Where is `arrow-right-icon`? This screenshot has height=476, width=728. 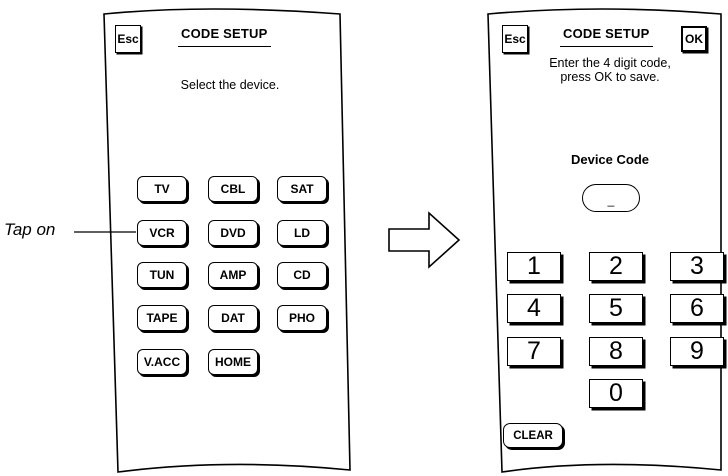
arrow-right-icon is located at coordinates (424, 240).